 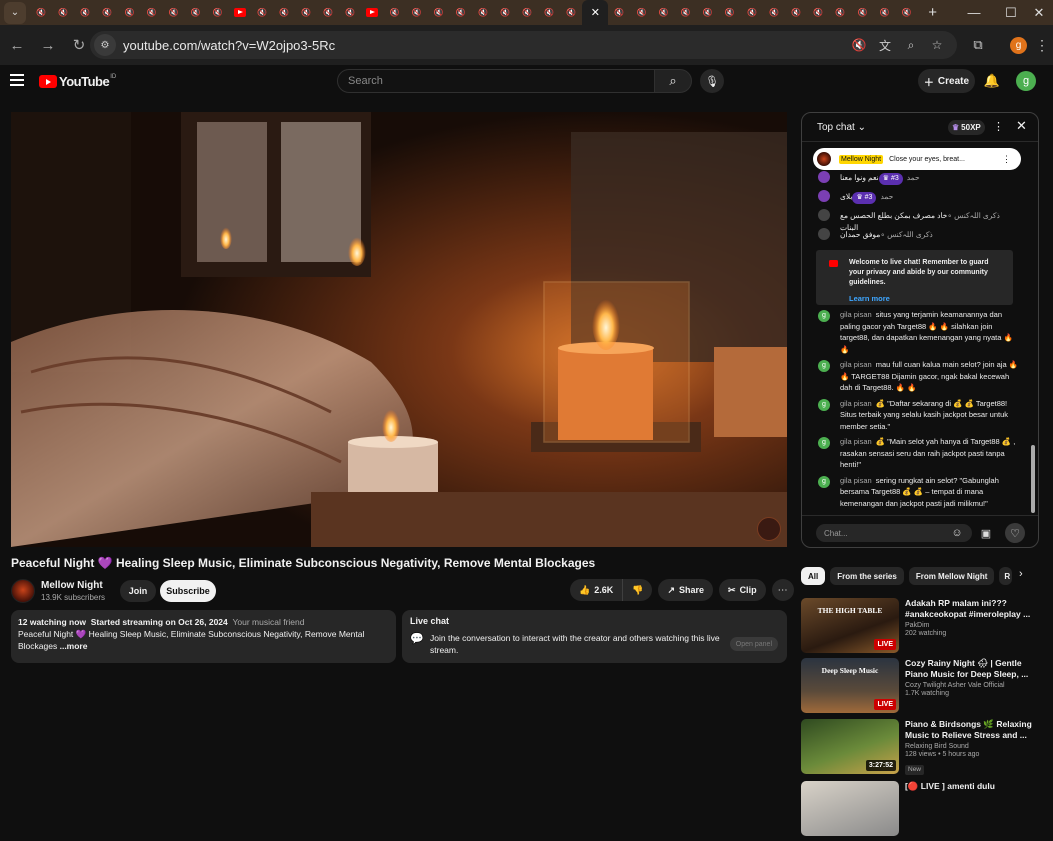 I want to click on reload-button: ↻, so click(x=79, y=45).